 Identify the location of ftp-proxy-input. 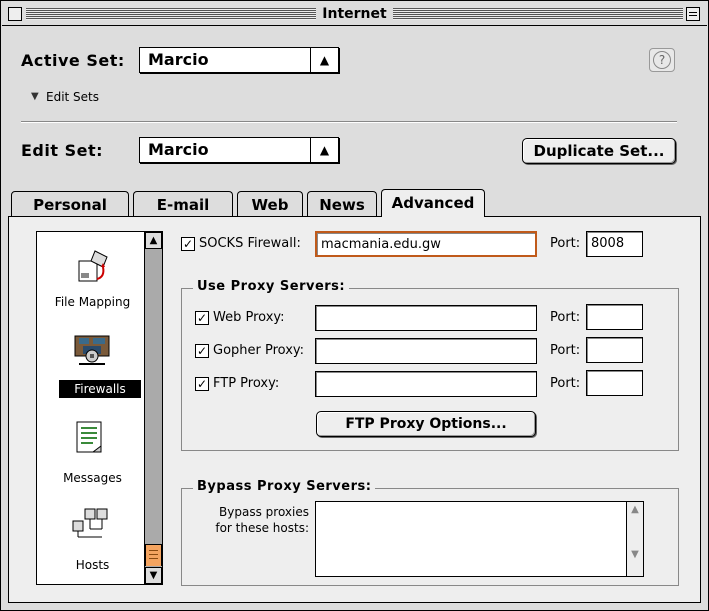
(426, 384).